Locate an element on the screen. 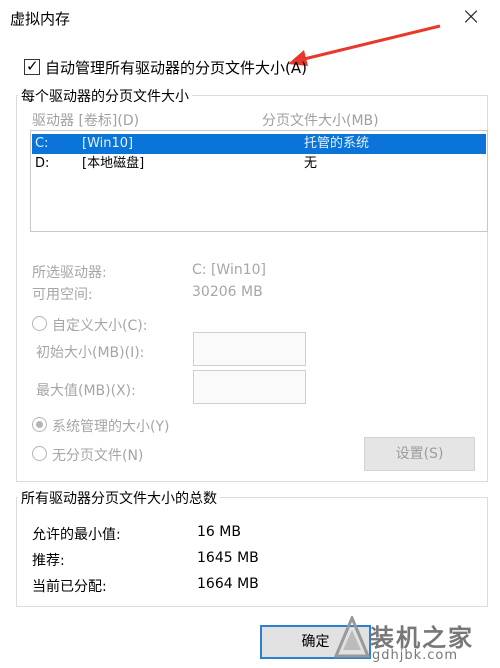 The width and height of the screenshot is (500, 668). drive-size: 托管的系统 is located at coordinates (337, 143).